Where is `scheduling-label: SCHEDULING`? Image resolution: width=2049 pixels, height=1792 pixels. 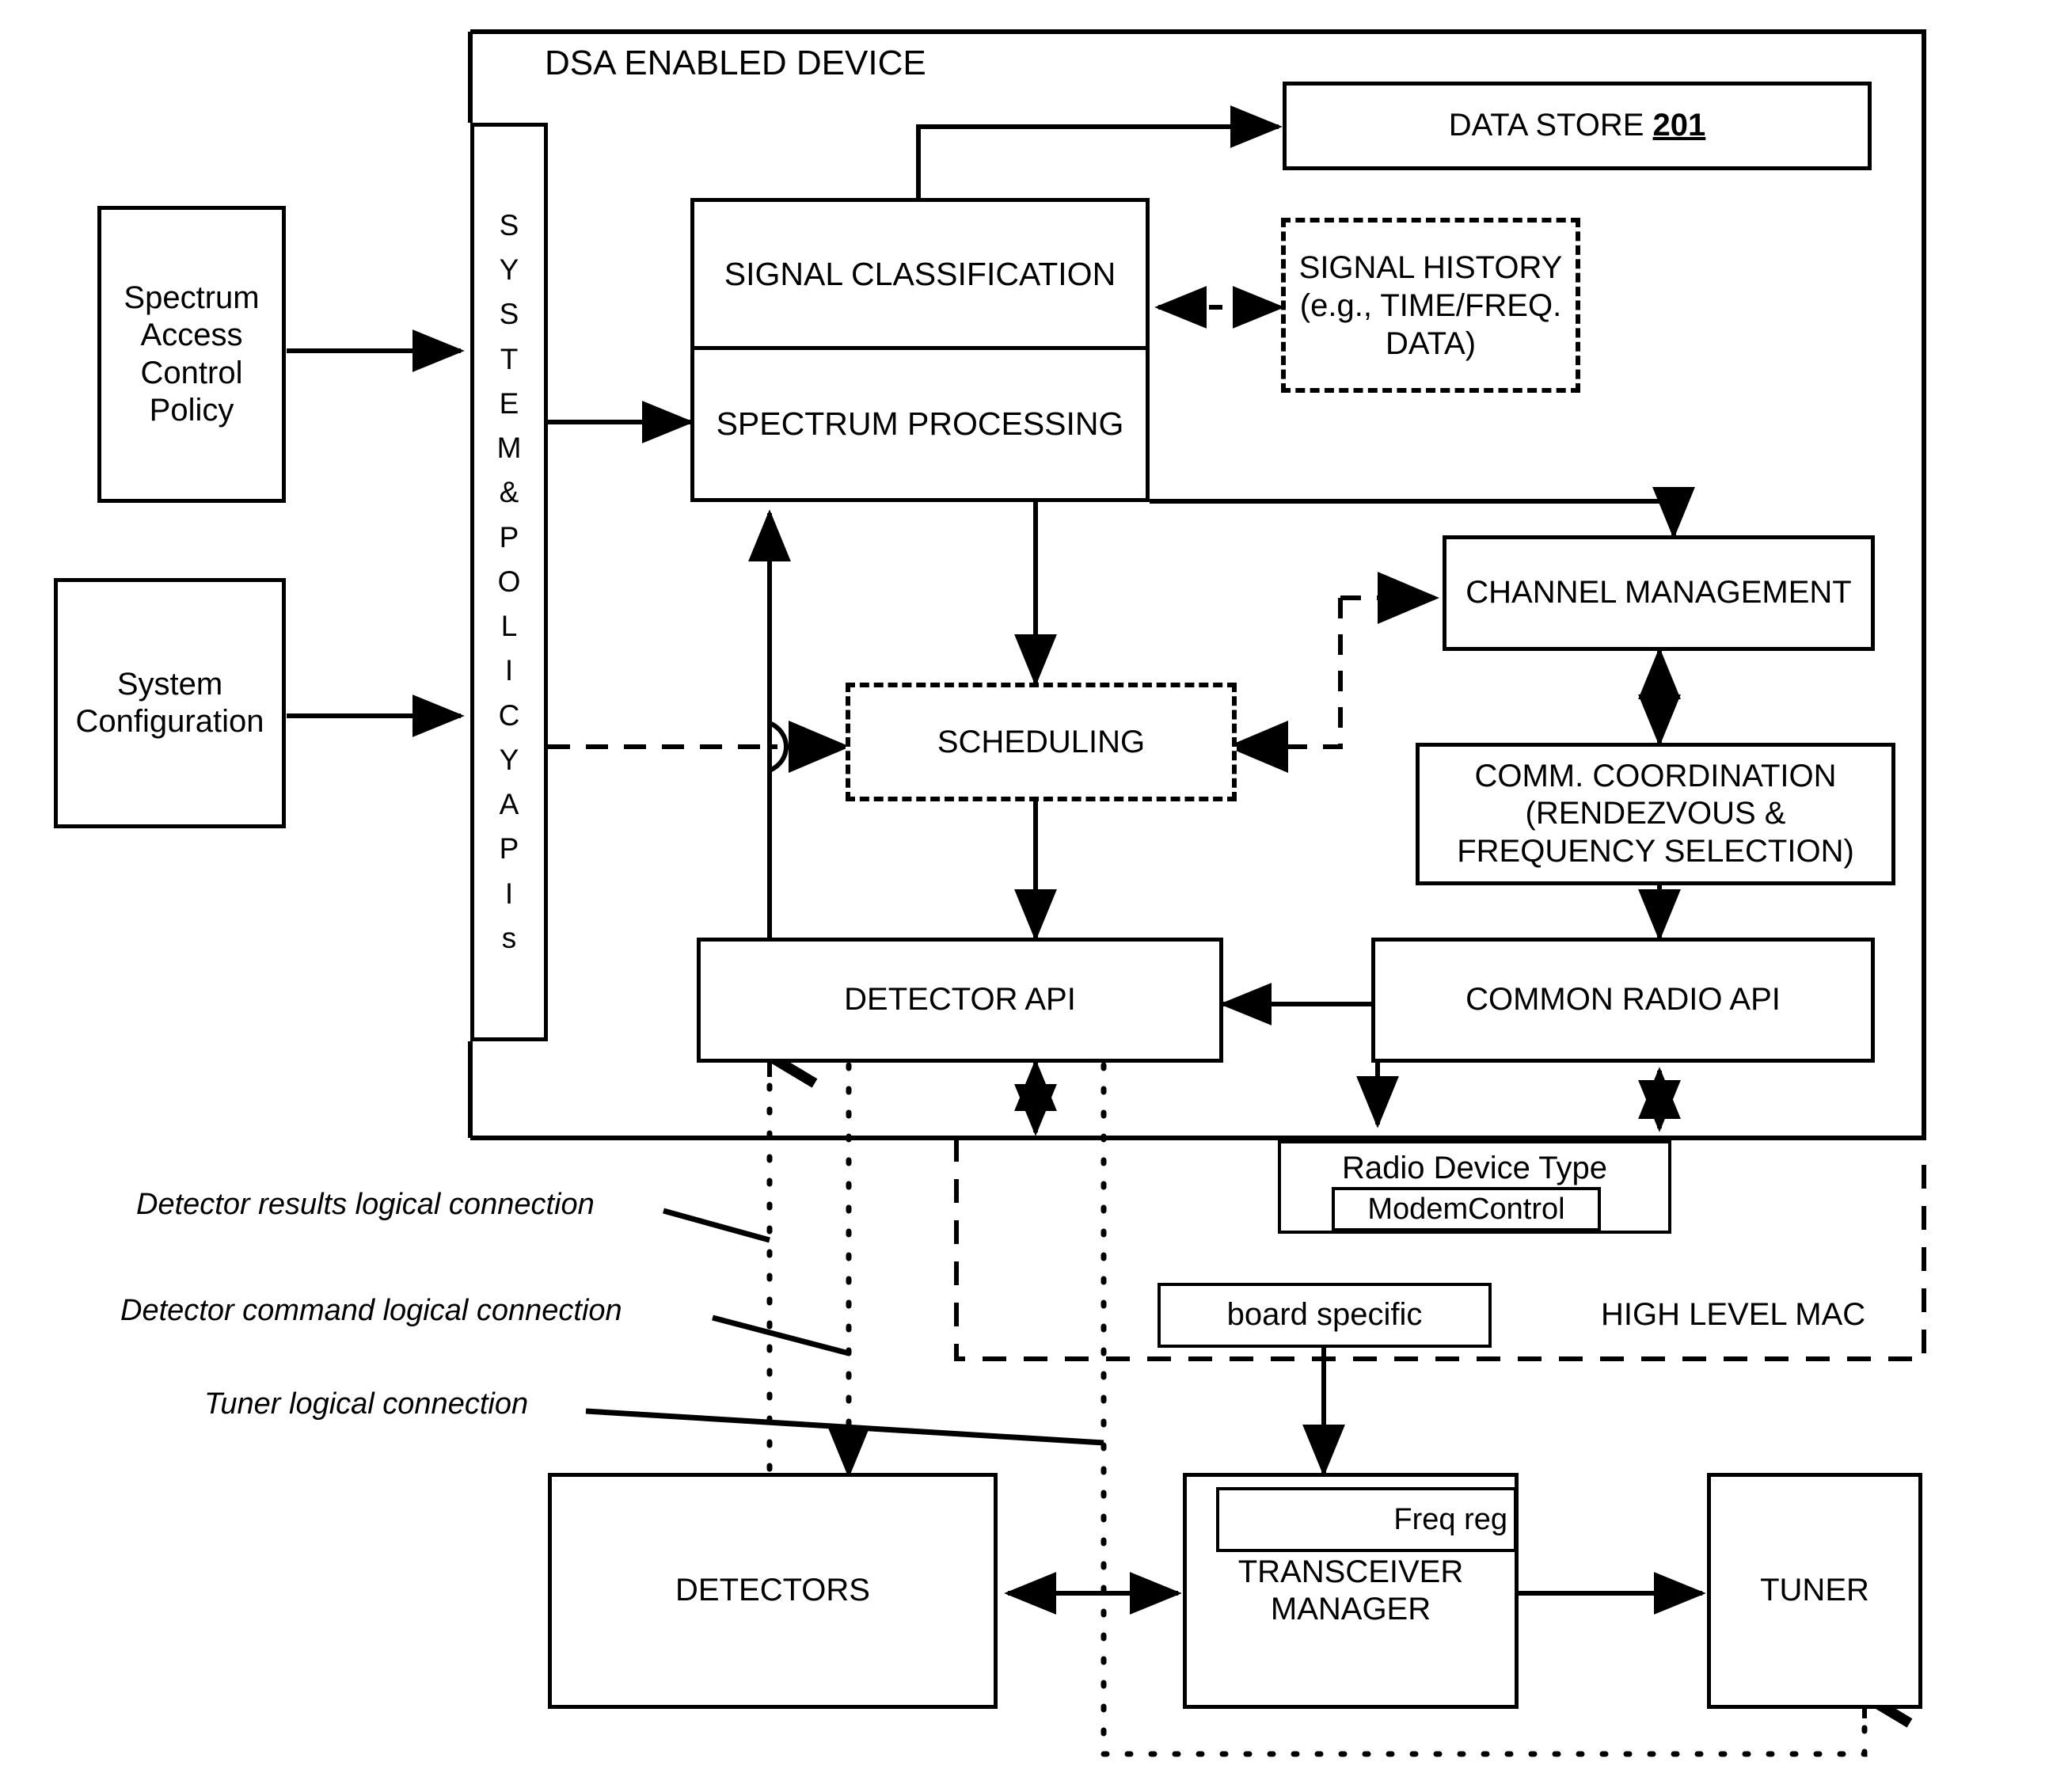 scheduling-label: SCHEDULING is located at coordinates (1041, 742).